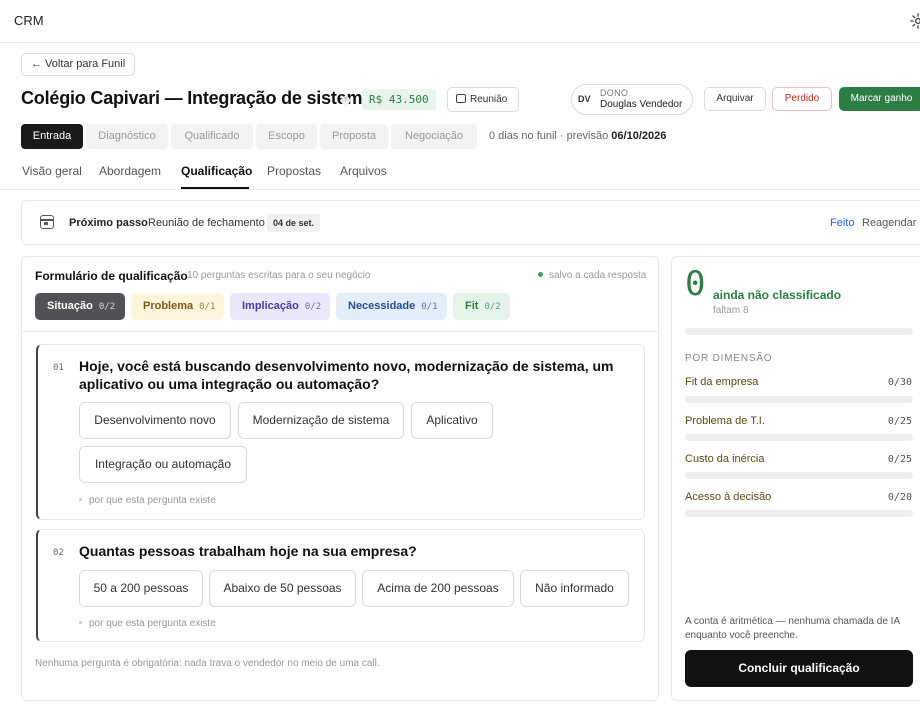 The image size is (920, 718). Describe the element at coordinates (340, 331) in the screenshot. I see `divider` at that location.